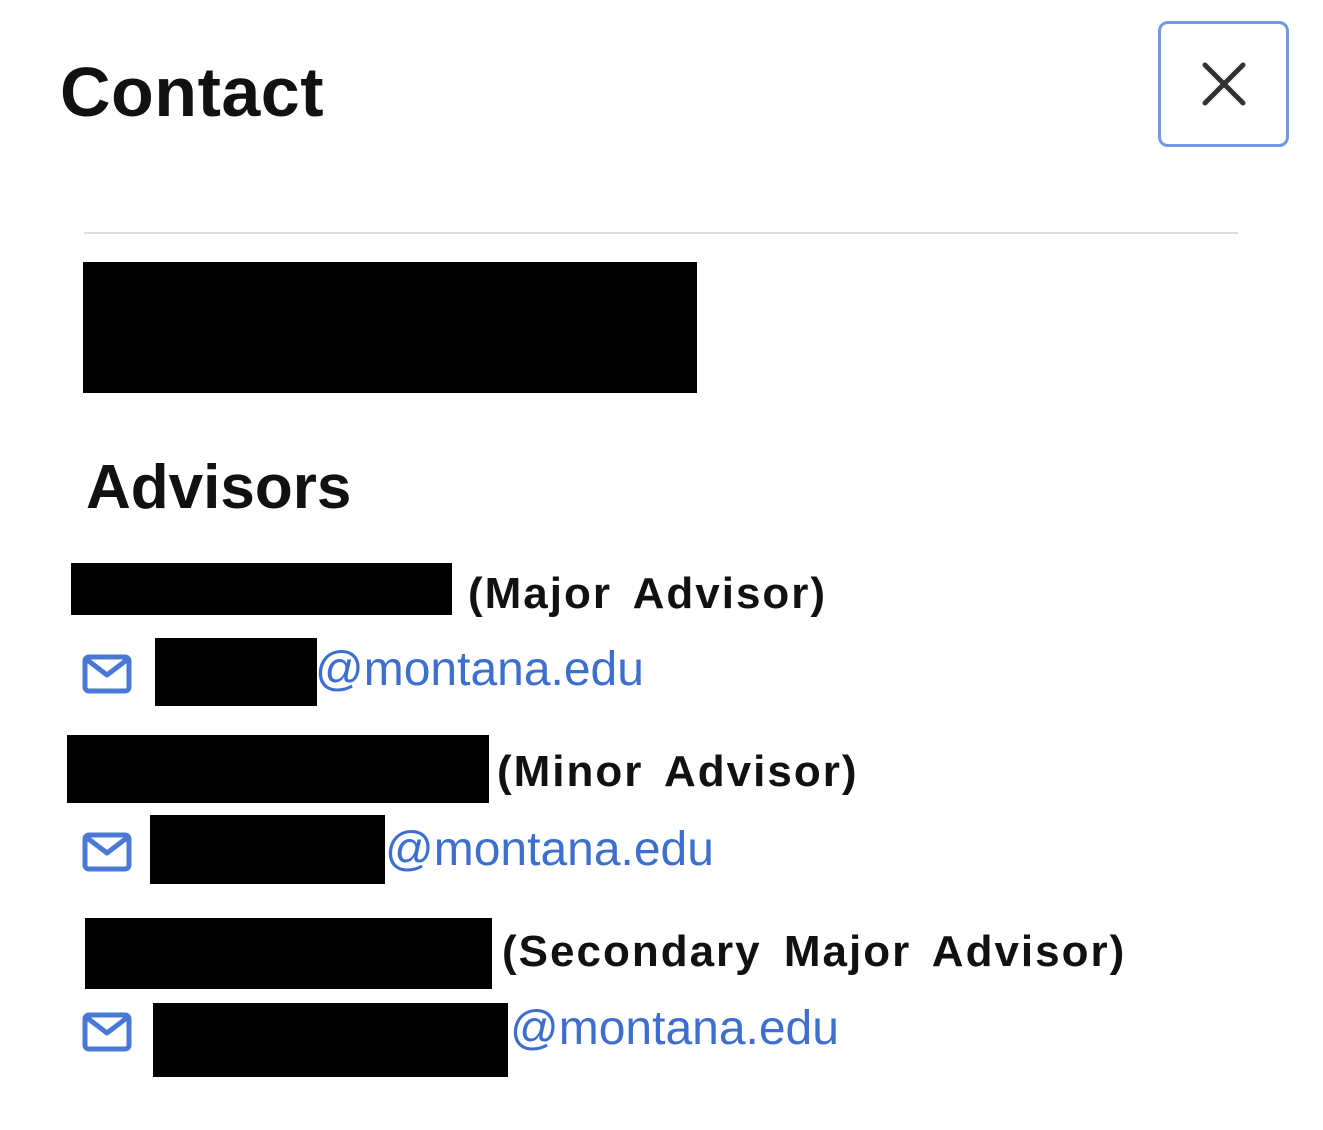 Image resolution: width=1323 pixels, height=1130 pixels. What do you see at coordinates (678, 771) in the screenshot?
I see `advisor-role: (Minor Advisor)` at bounding box center [678, 771].